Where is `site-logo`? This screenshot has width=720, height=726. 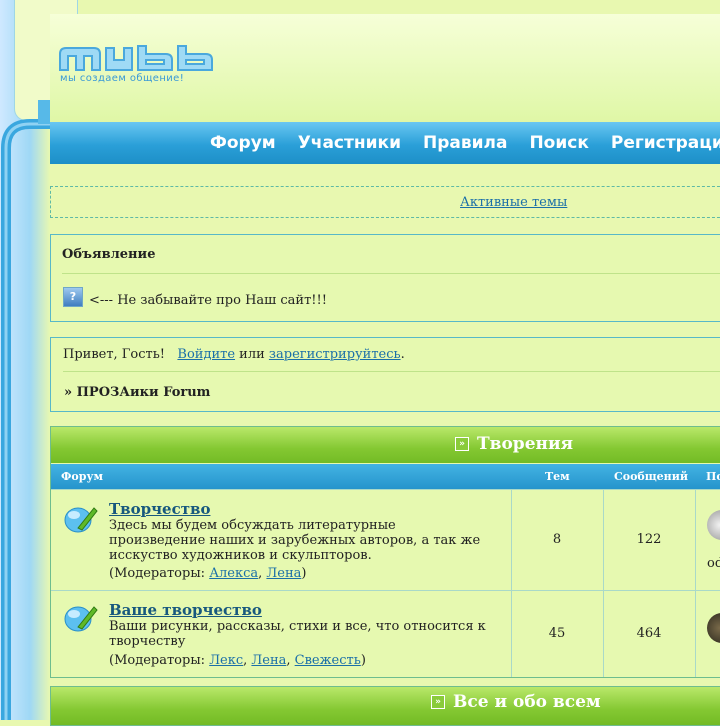 site-logo is located at coordinates (146, 59).